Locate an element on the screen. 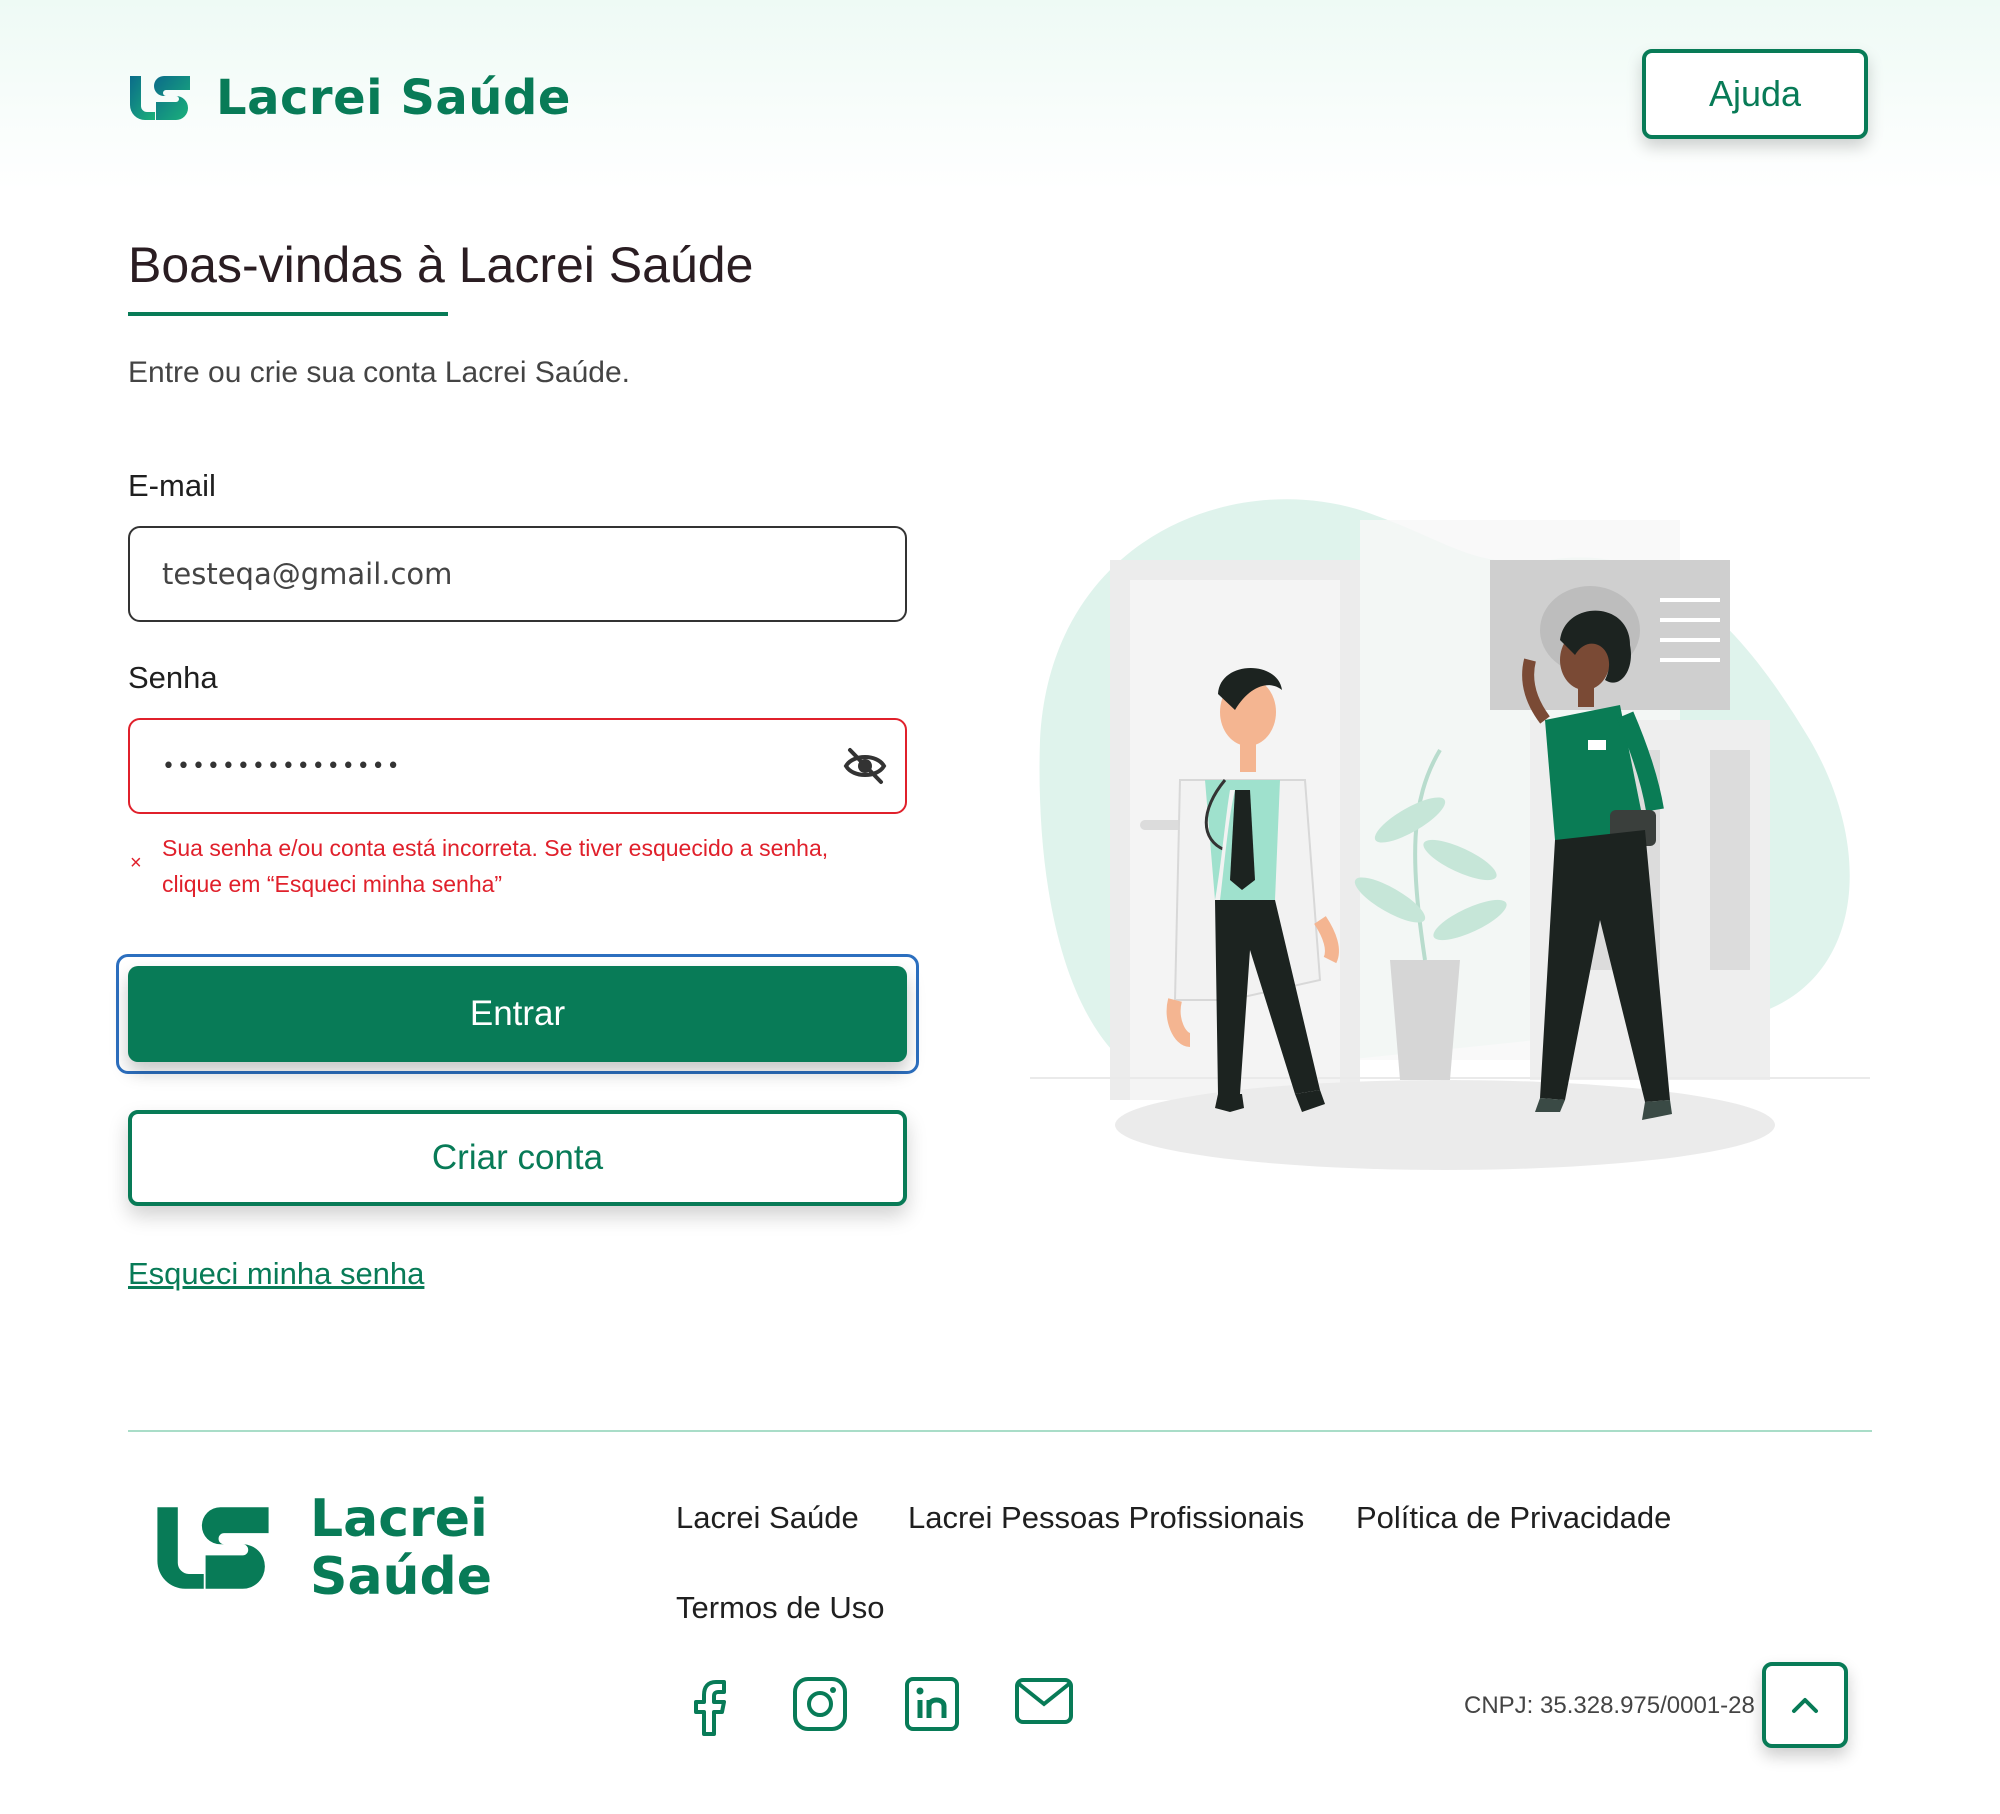 The width and height of the screenshot is (2000, 1814). linkedin-icon is located at coordinates (932, 1704).